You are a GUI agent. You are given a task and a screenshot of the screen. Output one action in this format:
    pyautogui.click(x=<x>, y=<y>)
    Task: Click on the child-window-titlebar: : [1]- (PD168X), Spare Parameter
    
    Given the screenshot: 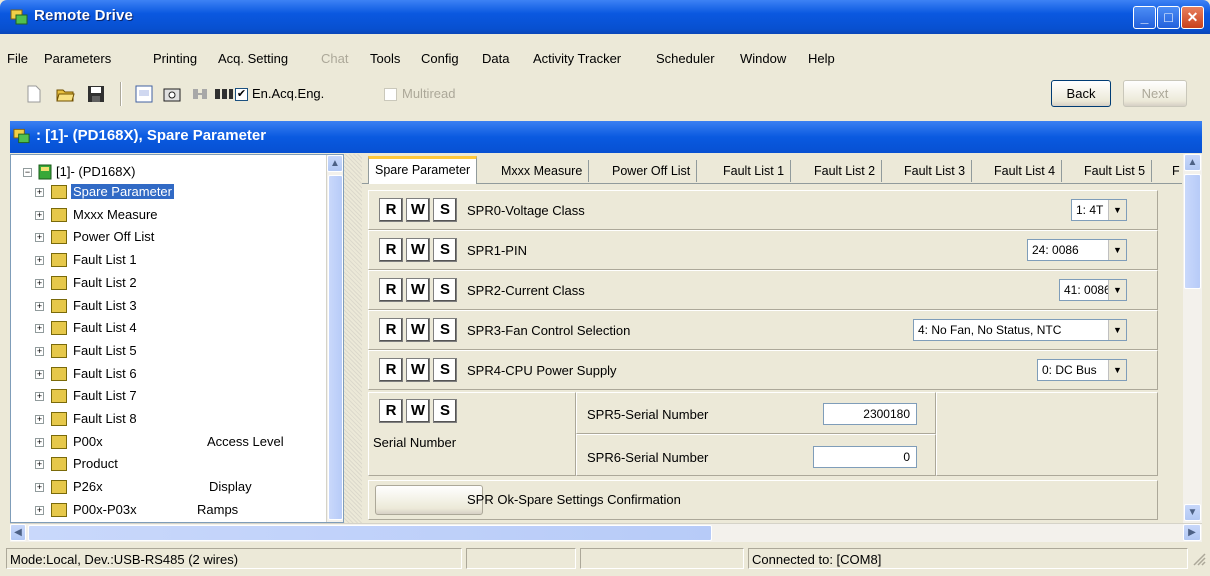 What is the action you would take?
    pyautogui.click(x=606, y=137)
    